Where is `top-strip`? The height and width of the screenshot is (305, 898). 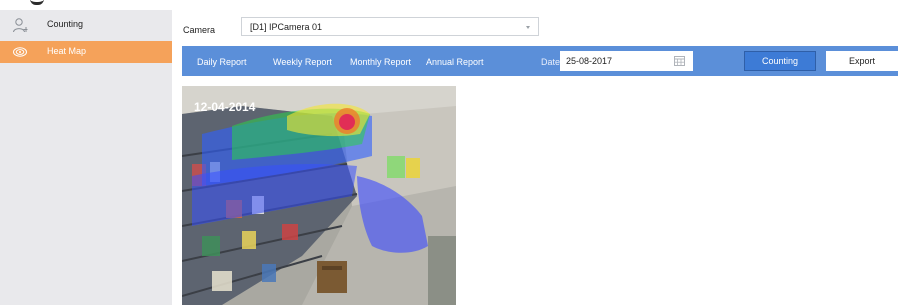
top-strip is located at coordinates (449, 4).